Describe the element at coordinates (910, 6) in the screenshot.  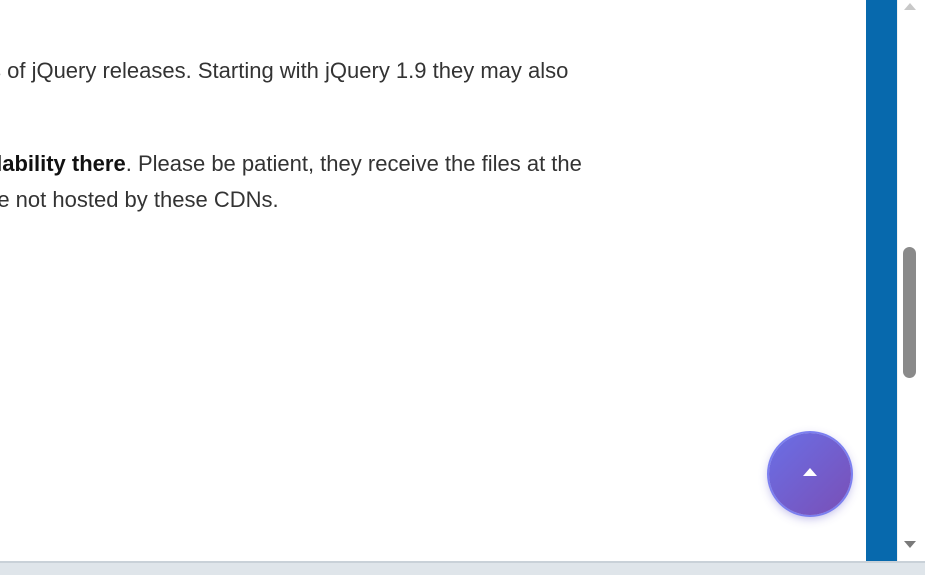
I see `scroll-up-icon` at that location.